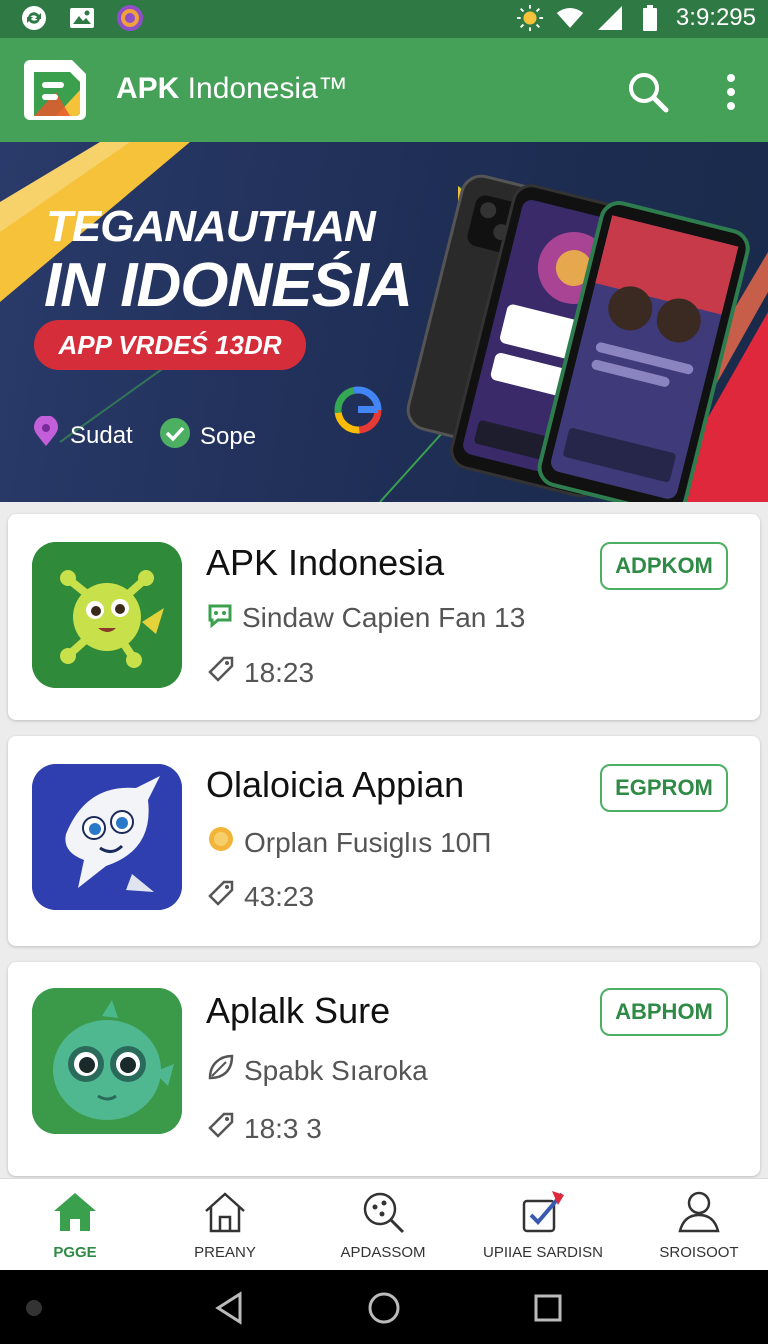 The height and width of the screenshot is (1344, 768). Describe the element at coordinates (221, 842) in the screenshot. I see `coin-icon` at that location.